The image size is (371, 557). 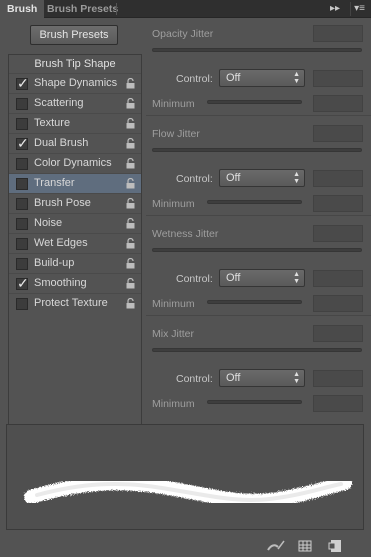 I want to click on list-item: Protect Texture, so click(x=75, y=303).